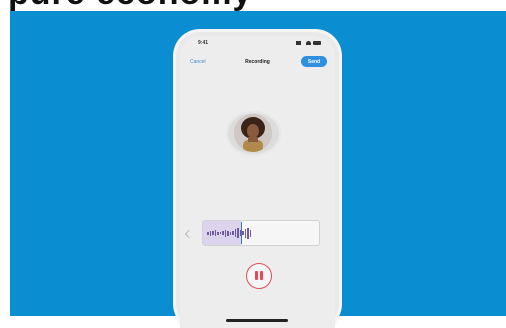  I want to click on playhead, so click(242, 233).